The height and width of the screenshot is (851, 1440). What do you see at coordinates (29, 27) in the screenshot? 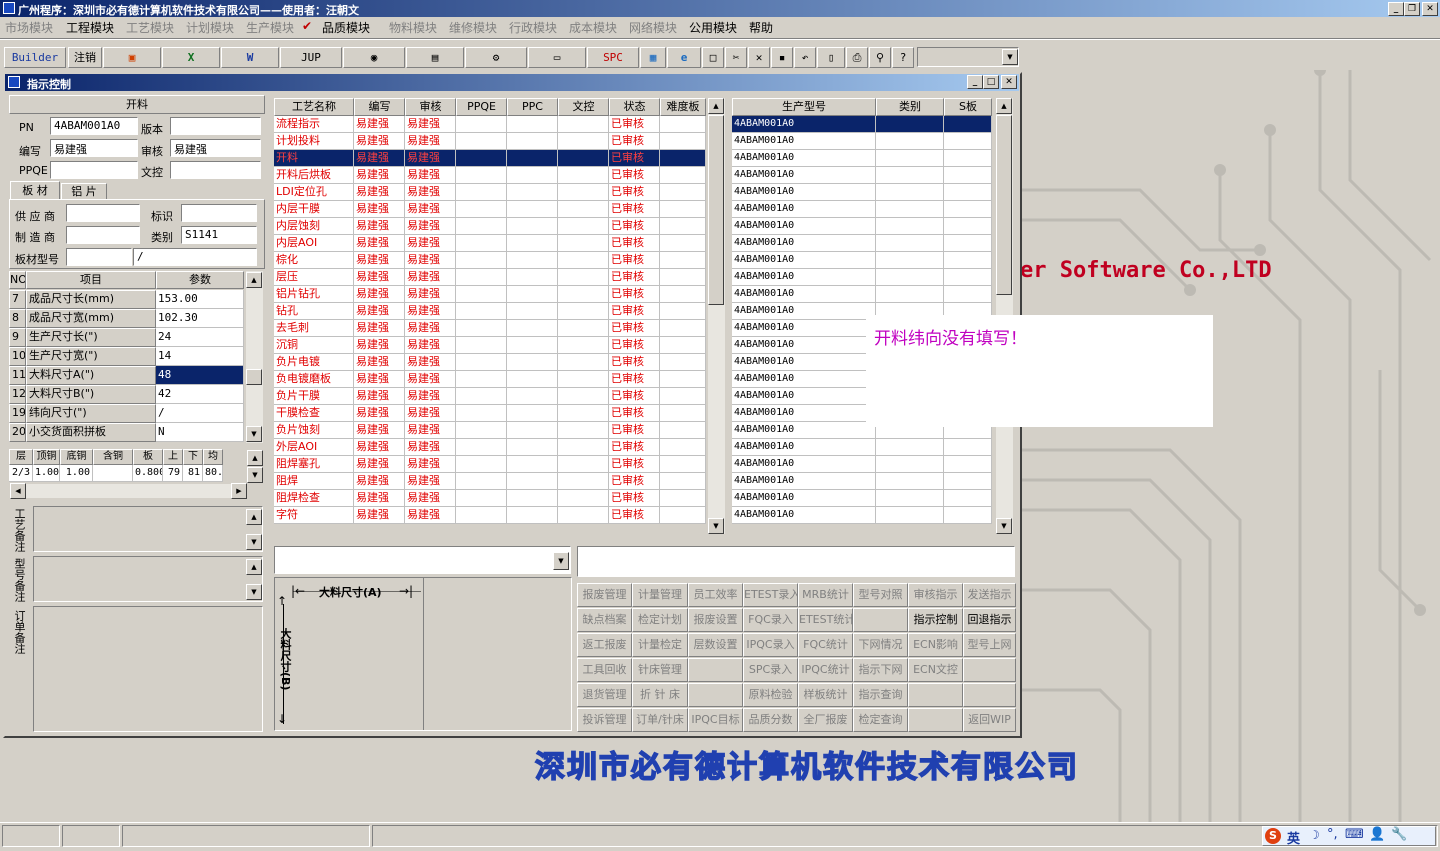
I see `menu-market: 市场模块` at bounding box center [29, 27].